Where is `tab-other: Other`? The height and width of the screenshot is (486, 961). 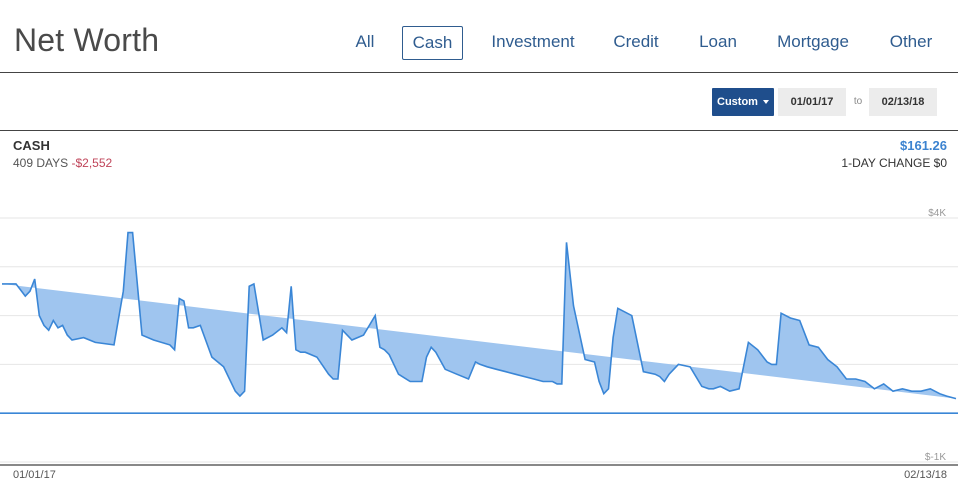 tab-other: Other is located at coordinates (911, 42).